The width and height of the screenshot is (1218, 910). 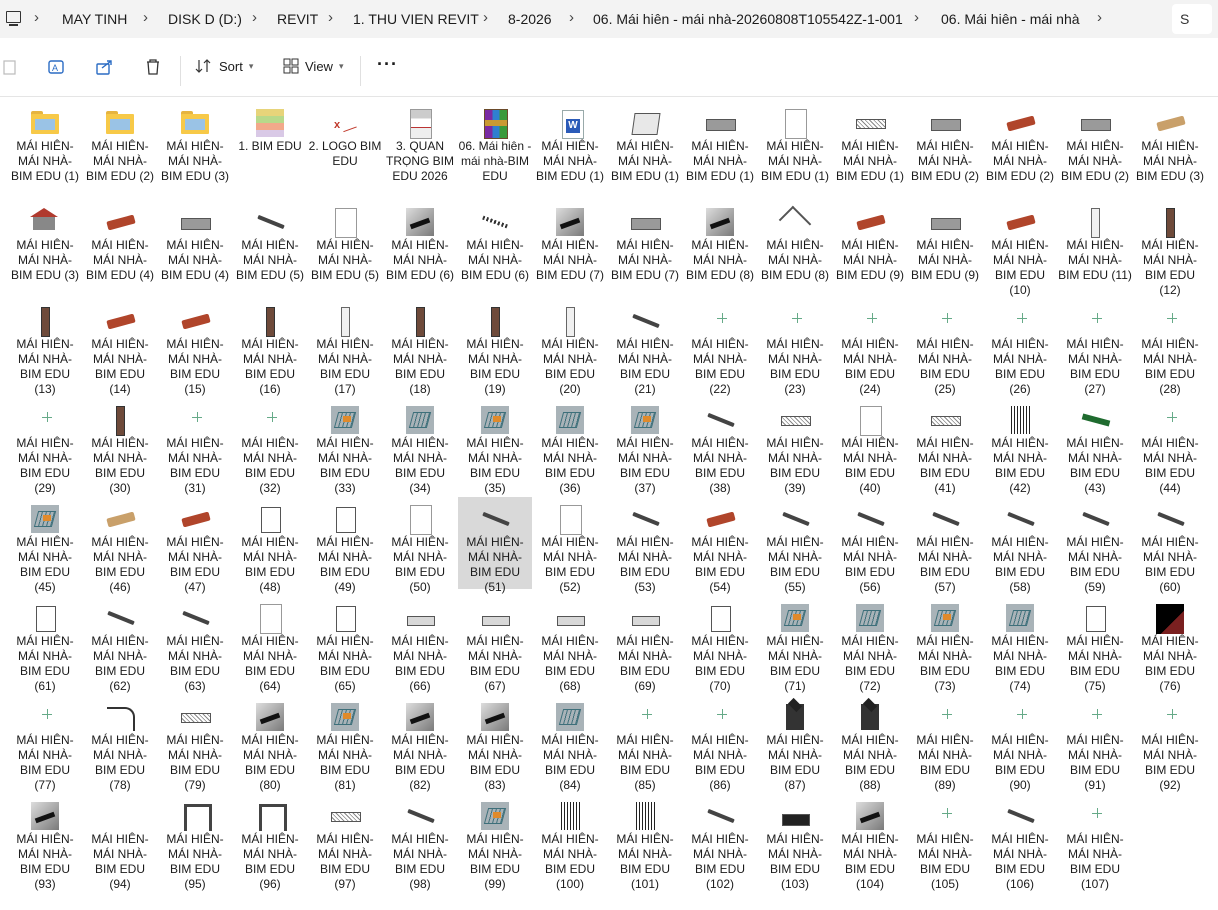 What do you see at coordinates (45, 147) in the screenshot?
I see `folder-item: MÁI HIÊN-MÁI NHÀ-BIM EDU (1)` at bounding box center [45, 147].